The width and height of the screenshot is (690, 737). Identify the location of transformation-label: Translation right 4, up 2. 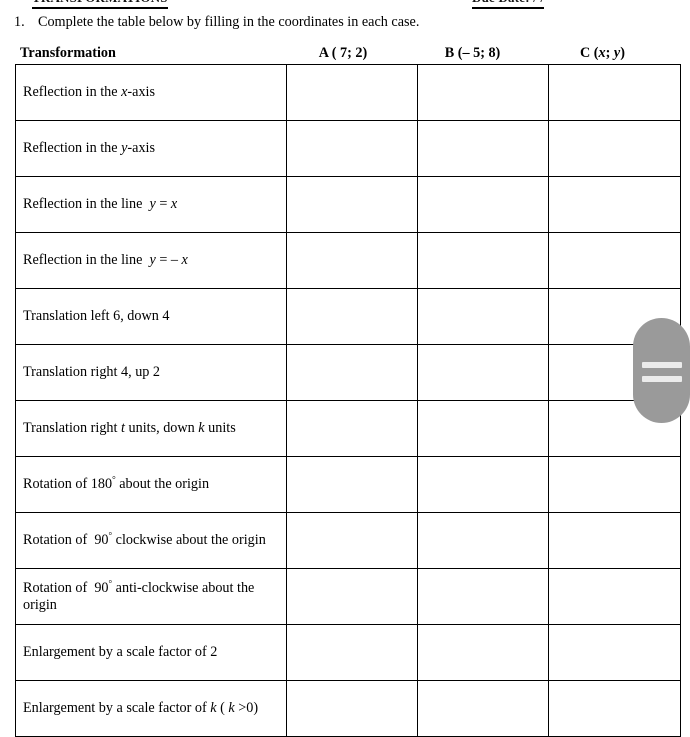
(151, 372).